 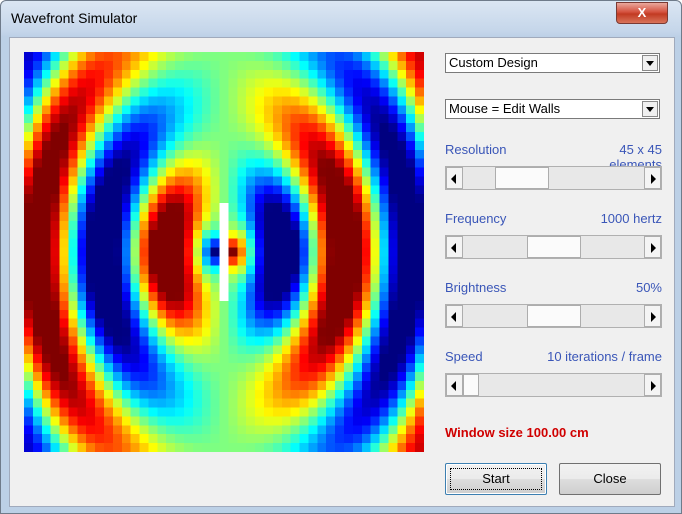 What do you see at coordinates (341, 19) in the screenshot?
I see `title-bar: Wavefront Simulator X` at bounding box center [341, 19].